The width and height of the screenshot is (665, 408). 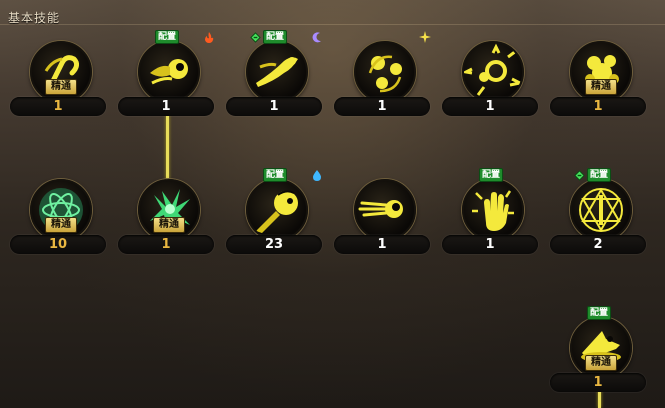 I want to click on skill-slot: 精通 配置 1, so click(x=600, y=351).